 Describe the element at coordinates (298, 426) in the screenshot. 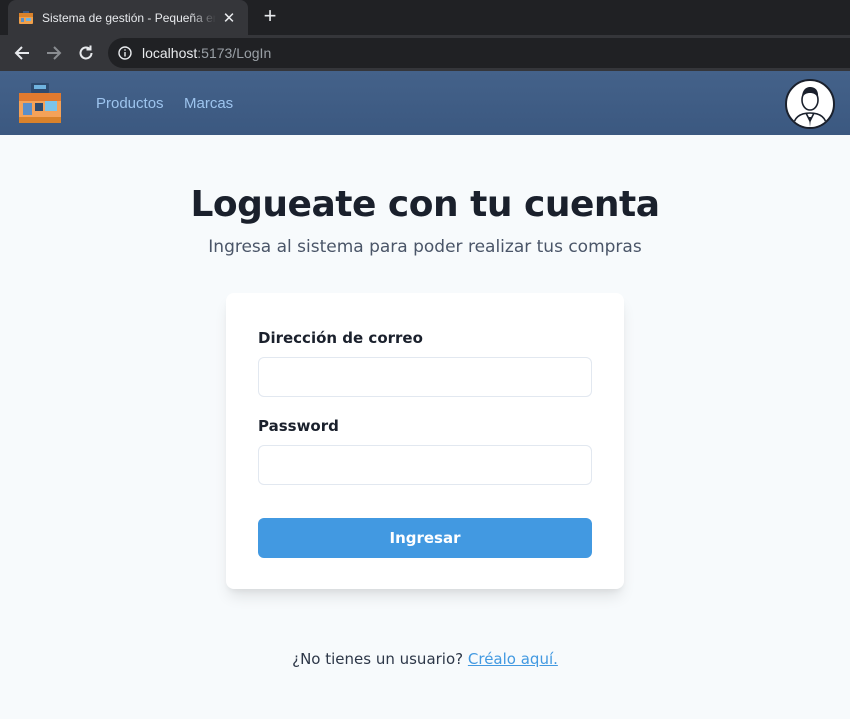

I see `password-label: Password` at that location.